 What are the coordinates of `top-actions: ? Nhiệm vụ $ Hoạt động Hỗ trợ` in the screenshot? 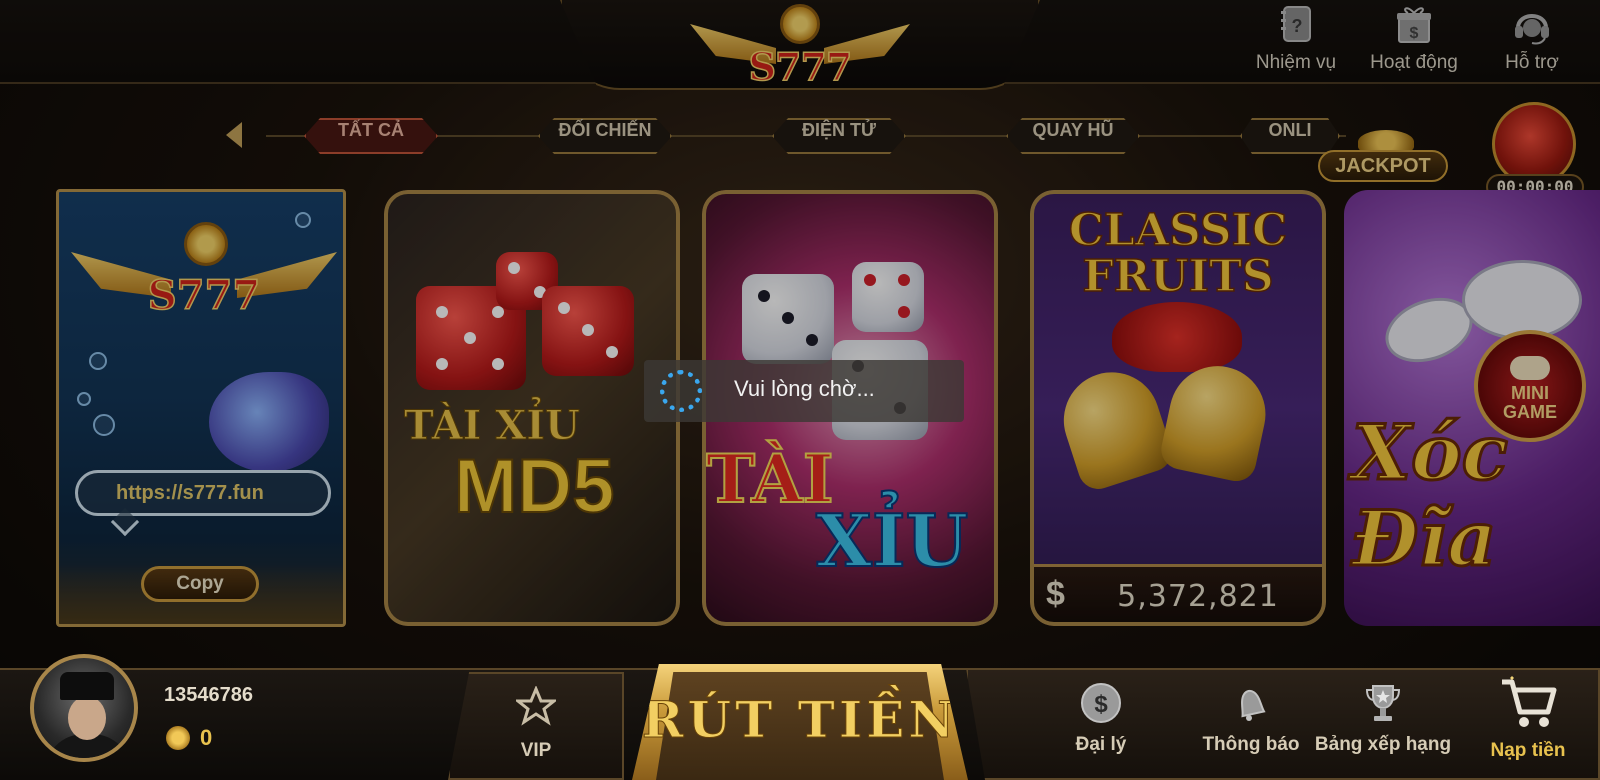 It's located at (1414, 39).